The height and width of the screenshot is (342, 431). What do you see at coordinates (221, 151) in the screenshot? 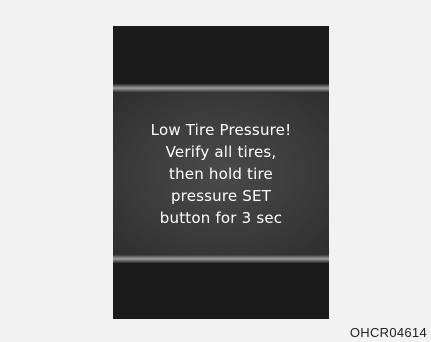
I see `message-line: Verify all tires,` at bounding box center [221, 151].